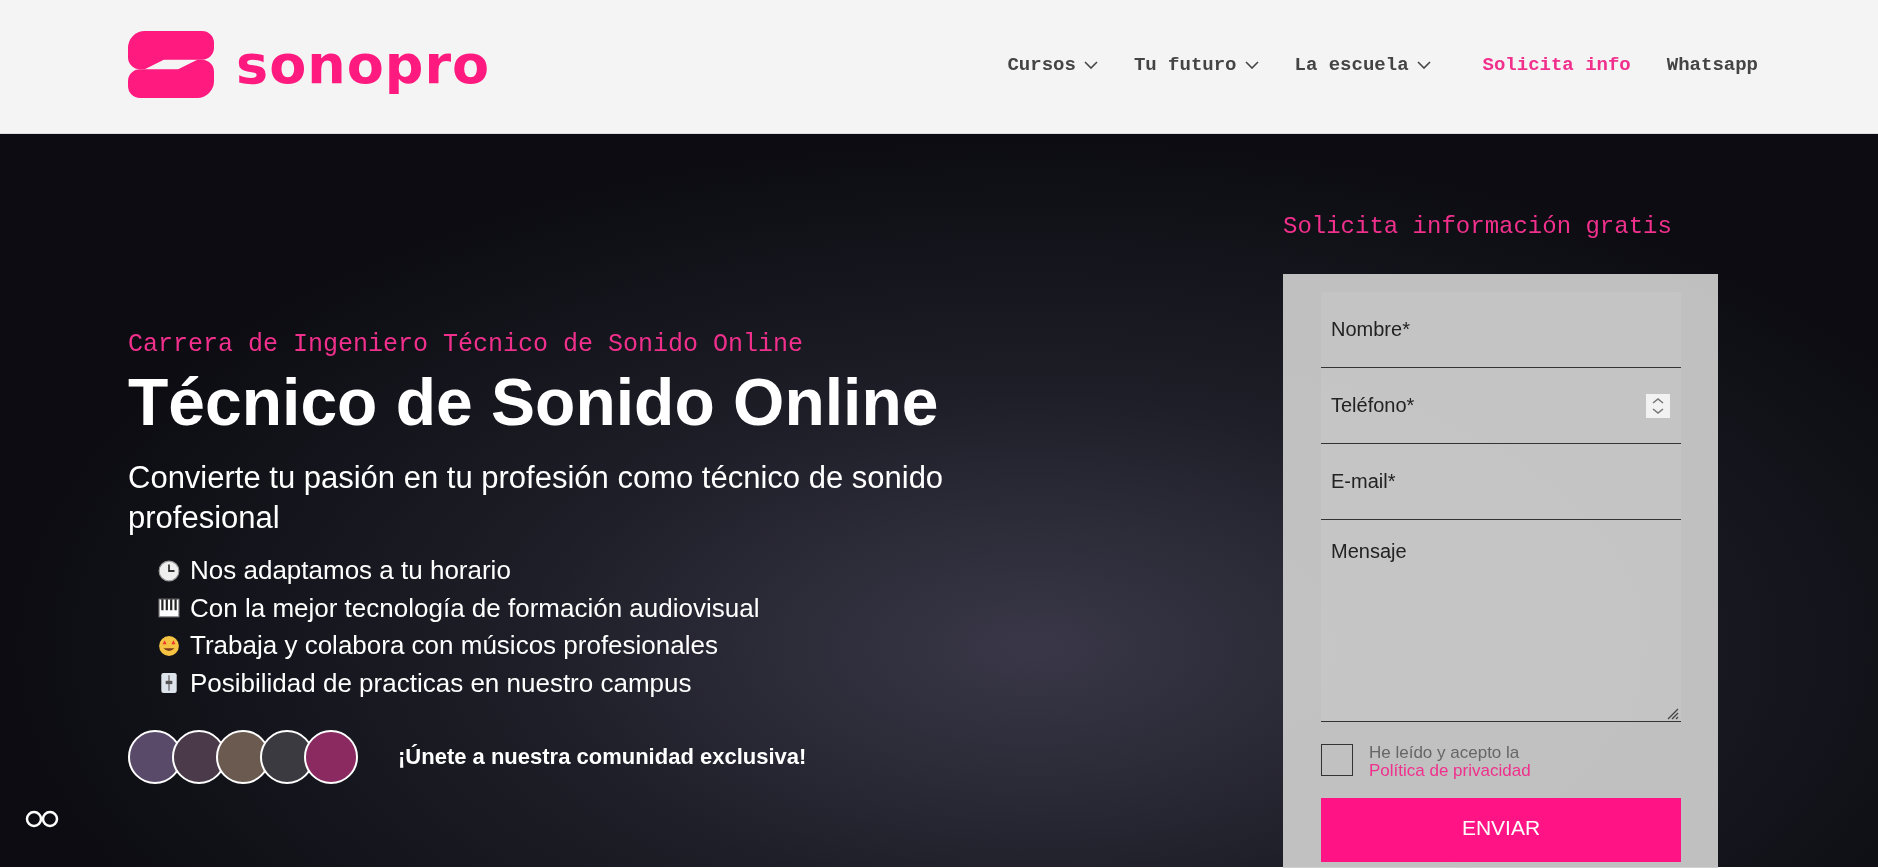 This screenshot has height=868, width=1878. I want to click on nav-link: Tu futuro, so click(1196, 64).